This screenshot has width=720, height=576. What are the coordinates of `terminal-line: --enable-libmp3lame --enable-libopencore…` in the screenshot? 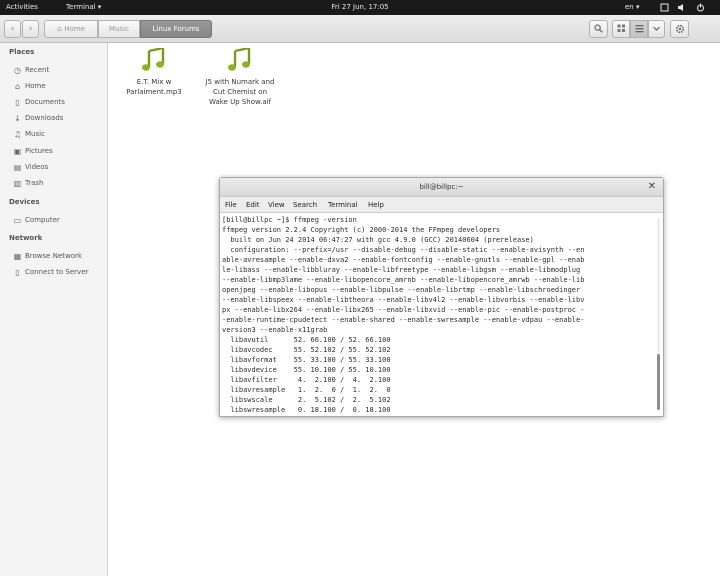 It's located at (403, 280).